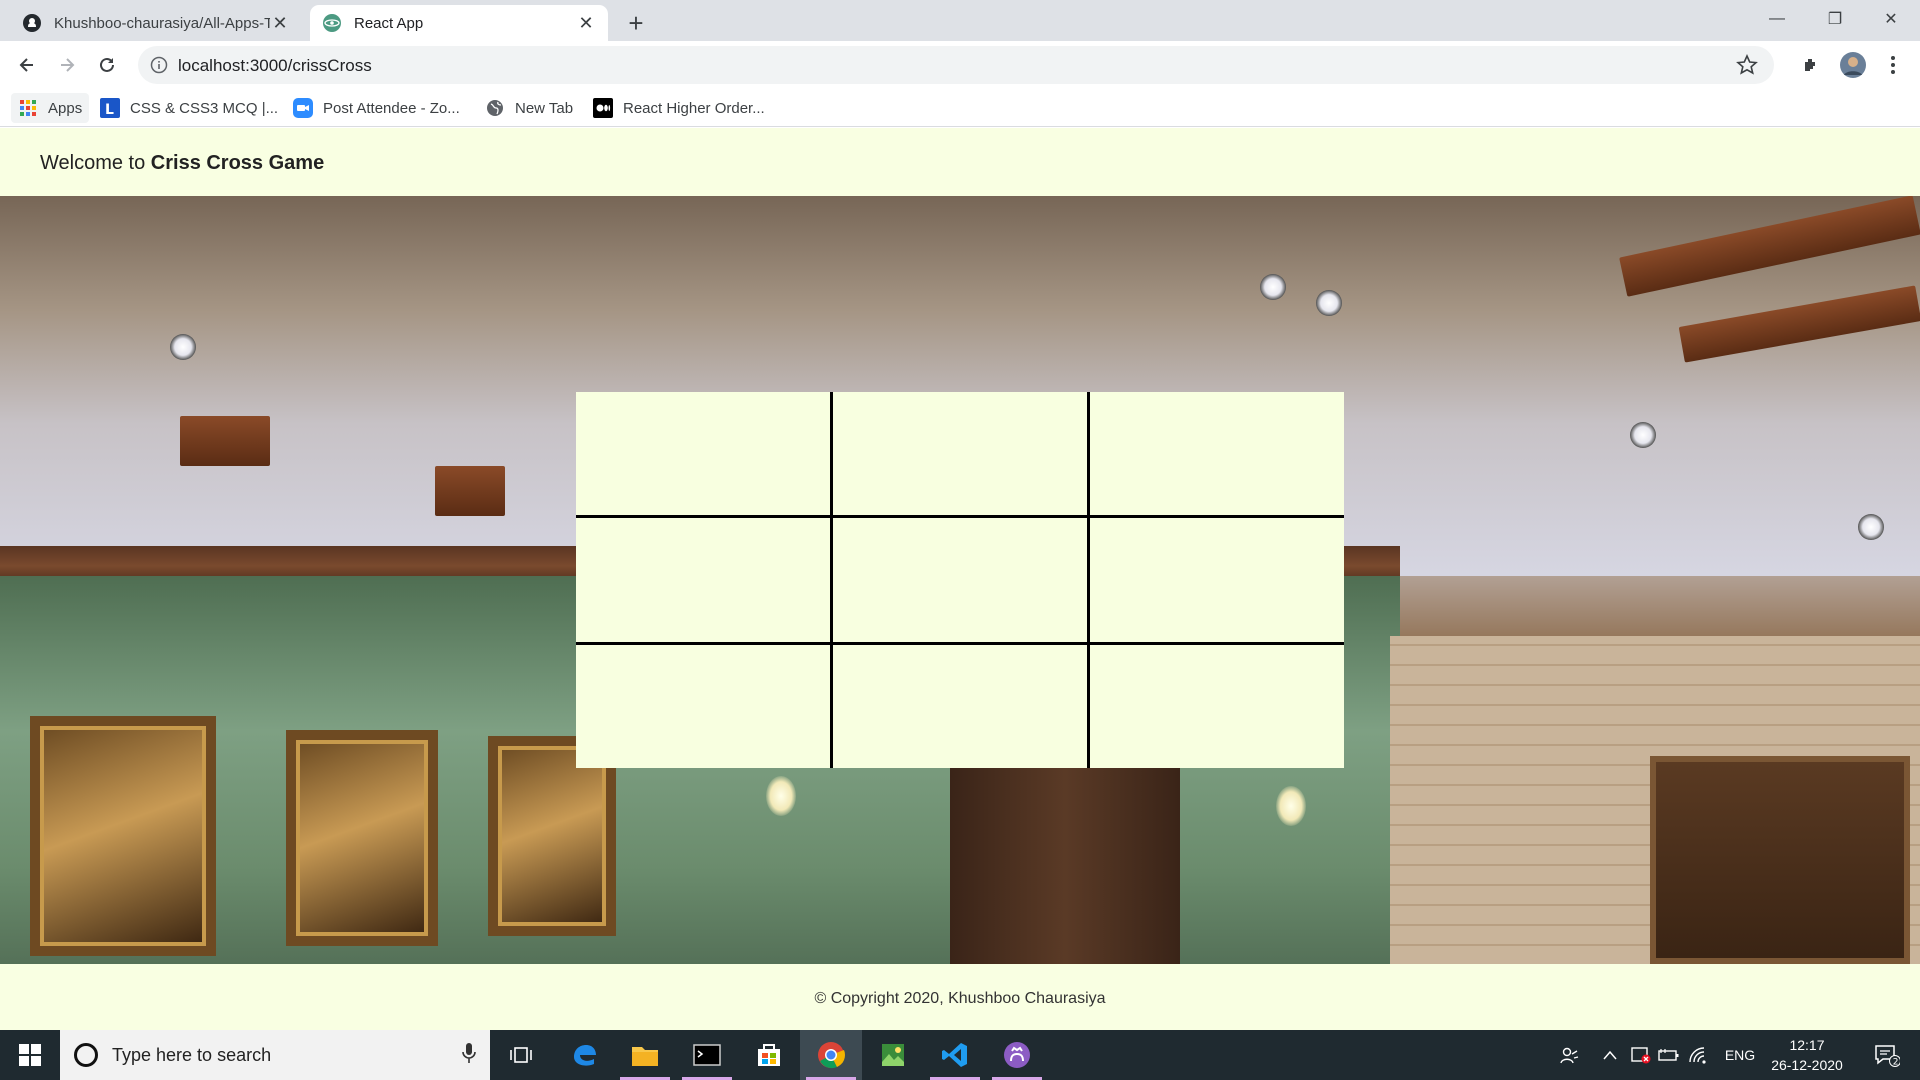 Image resolution: width=1920 pixels, height=1080 pixels. What do you see at coordinates (636, 23) in the screenshot?
I see `new-tab-button: +` at bounding box center [636, 23].